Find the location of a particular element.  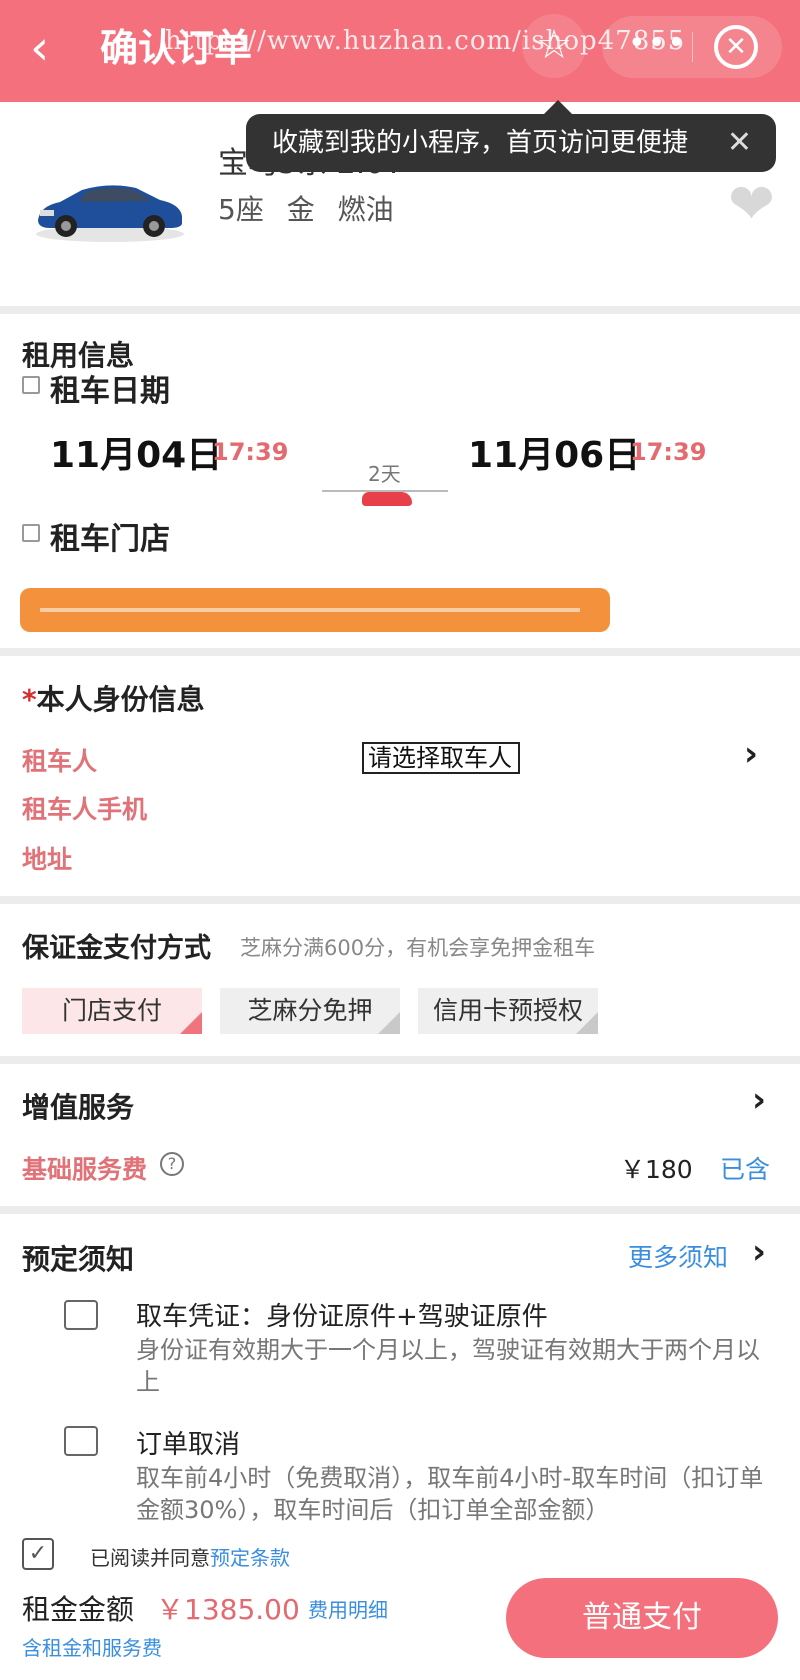

select-renter-field: 请选择取车人 is located at coordinates (441, 758).